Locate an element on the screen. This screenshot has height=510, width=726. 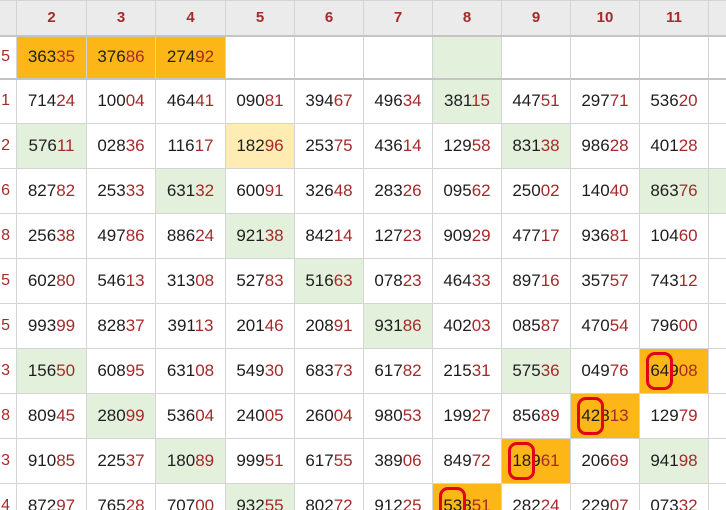
number-cell: 21531 is located at coordinates (467, 371).